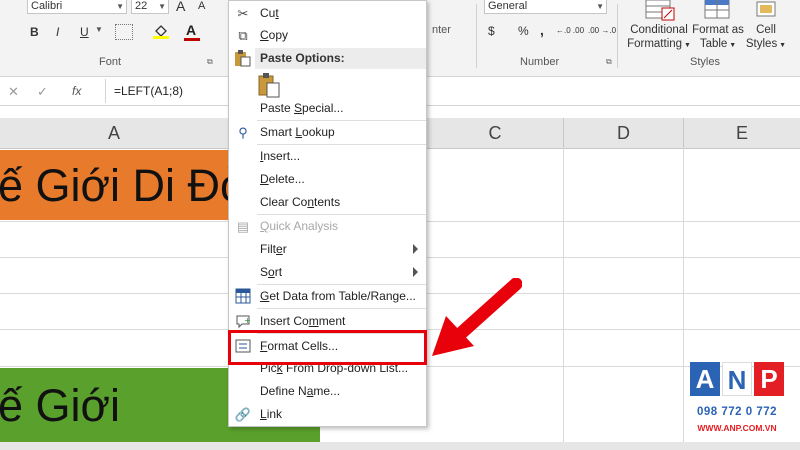 This screenshot has height=450, width=800. I want to click on column-header-e: E, so click(742, 133).